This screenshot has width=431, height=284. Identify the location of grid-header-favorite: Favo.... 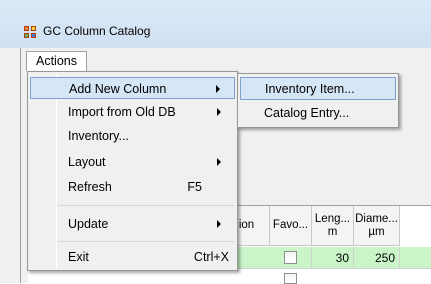
(291, 226).